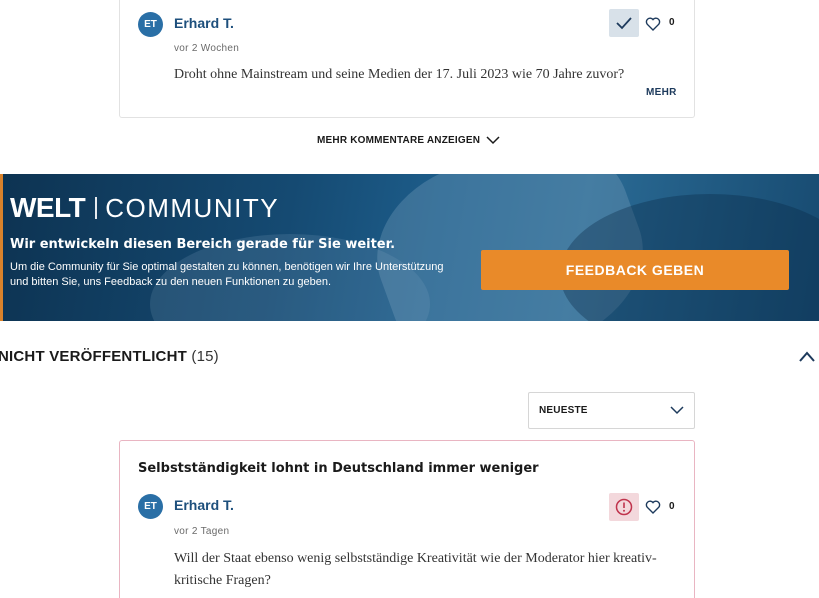  Describe the element at coordinates (563, 410) in the screenshot. I see `sort-selected-value: NEUESTE` at that location.